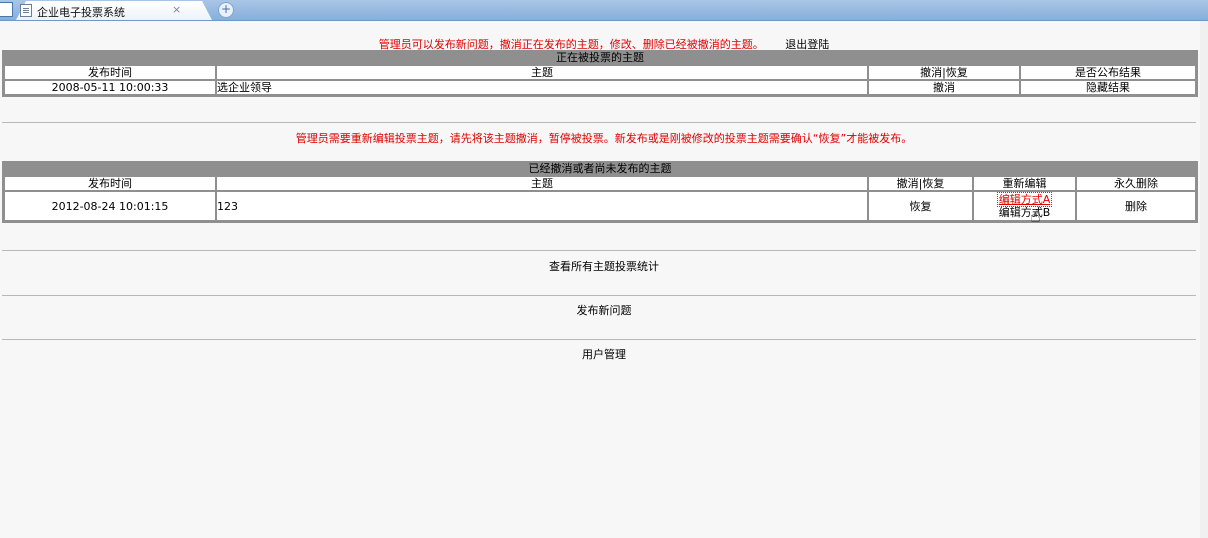 This screenshot has width=1208, height=538. What do you see at coordinates (604, 266) in the screenshot?
I see `stats-link: 查看所有主题投票统计` at bounding box center [604, 266].